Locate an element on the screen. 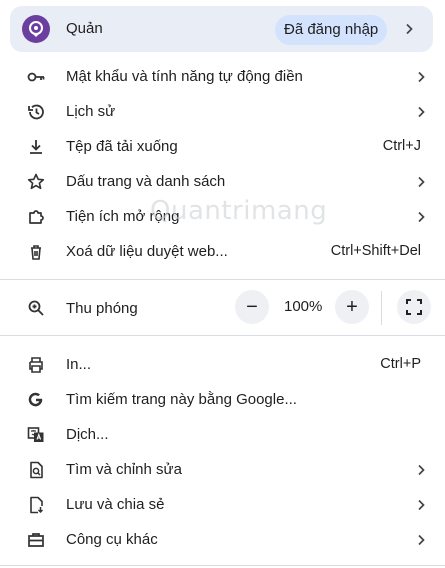  menu-item-label: Lưu và chia sẻ is located at coordinates (115, 504).